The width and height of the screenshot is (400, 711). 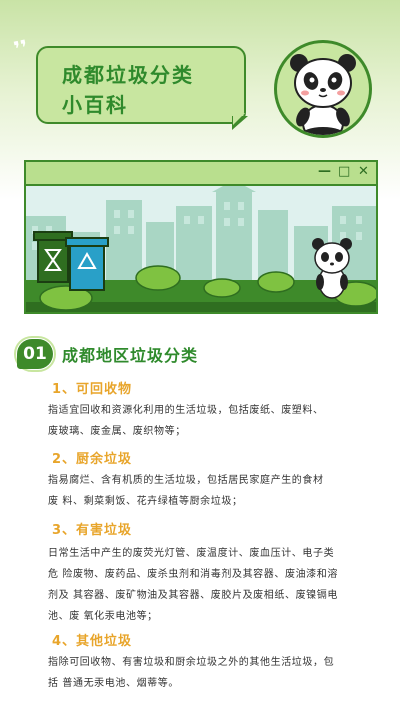 What do you see at coordinates (193, 595) in the screenshot?
I see `desc-line: 剂及 其容器、废矿物油及其容器、废胶片及废相纸、废镍镉电` at bounding box center [193, 595].